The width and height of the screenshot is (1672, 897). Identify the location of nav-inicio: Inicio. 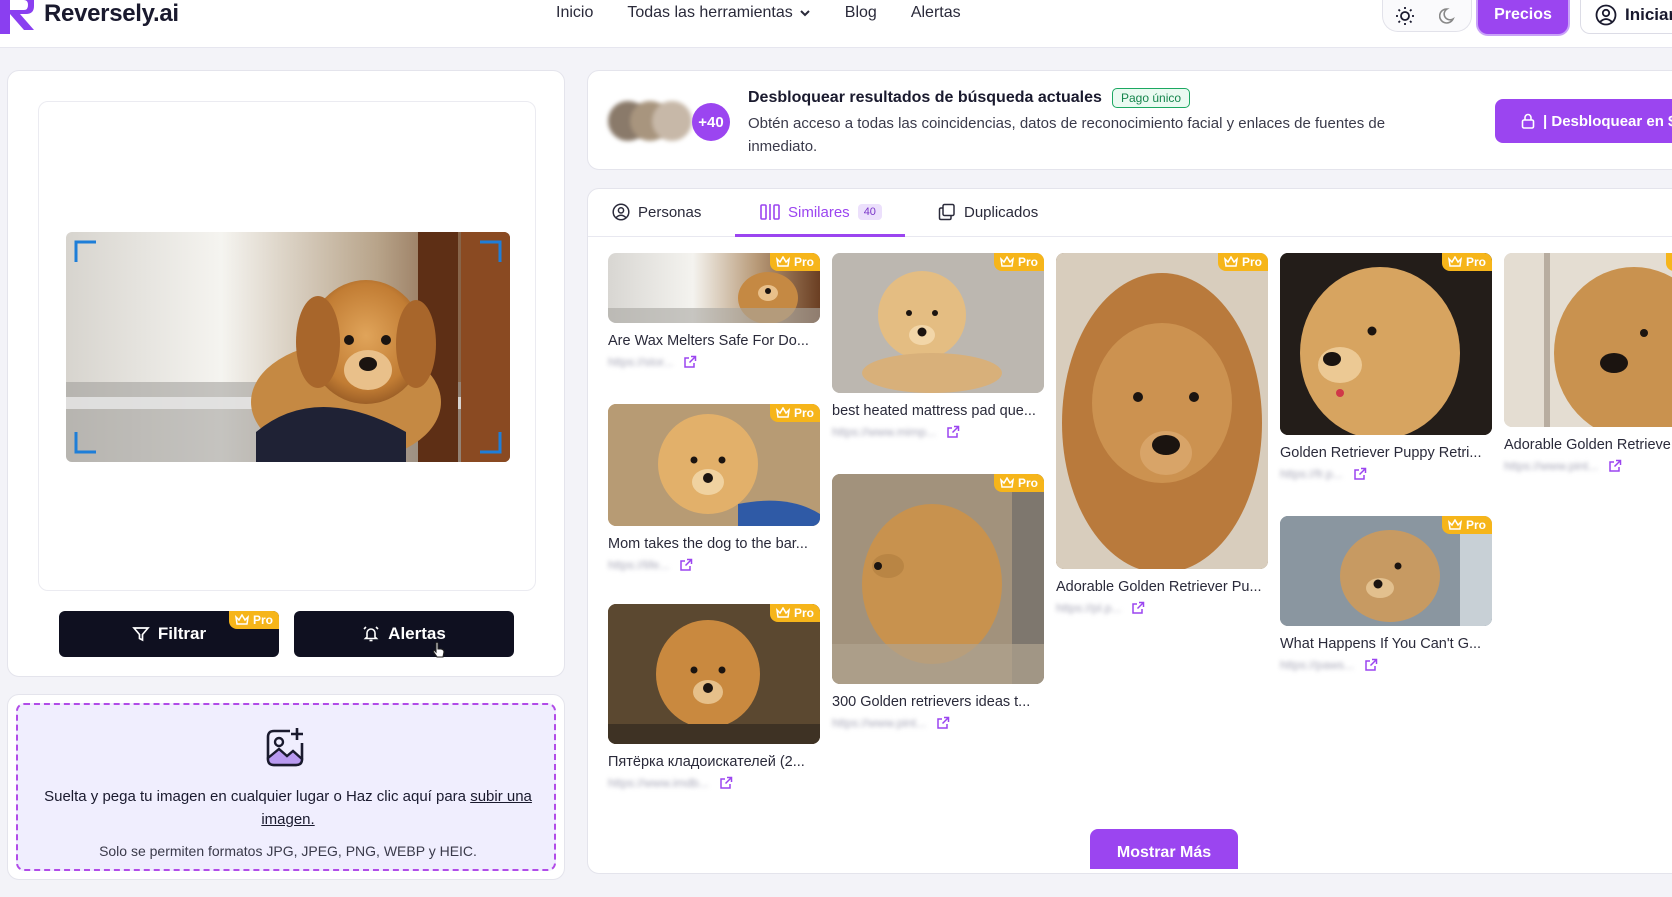
(574, 13).